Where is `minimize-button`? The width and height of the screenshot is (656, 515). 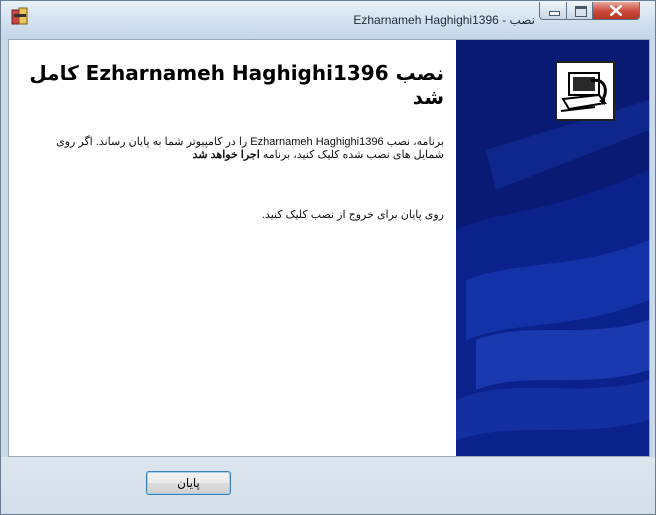
minimize-button is located at coordinates (553, 11).